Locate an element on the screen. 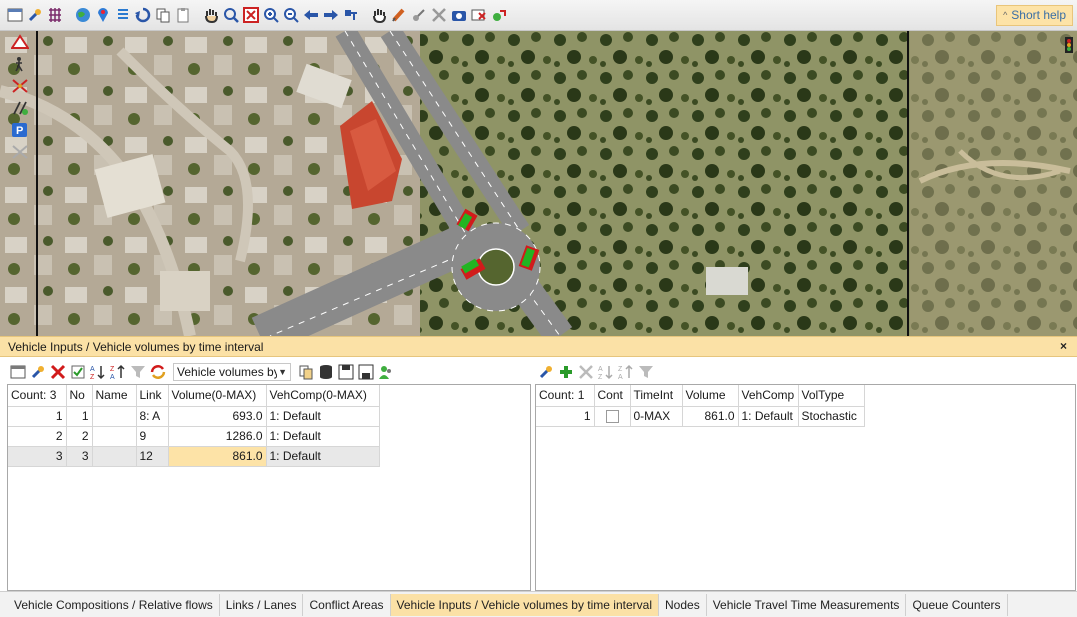 This screenshot has height=617, width=1077. paste-icon is located at coordinates (183, 15).